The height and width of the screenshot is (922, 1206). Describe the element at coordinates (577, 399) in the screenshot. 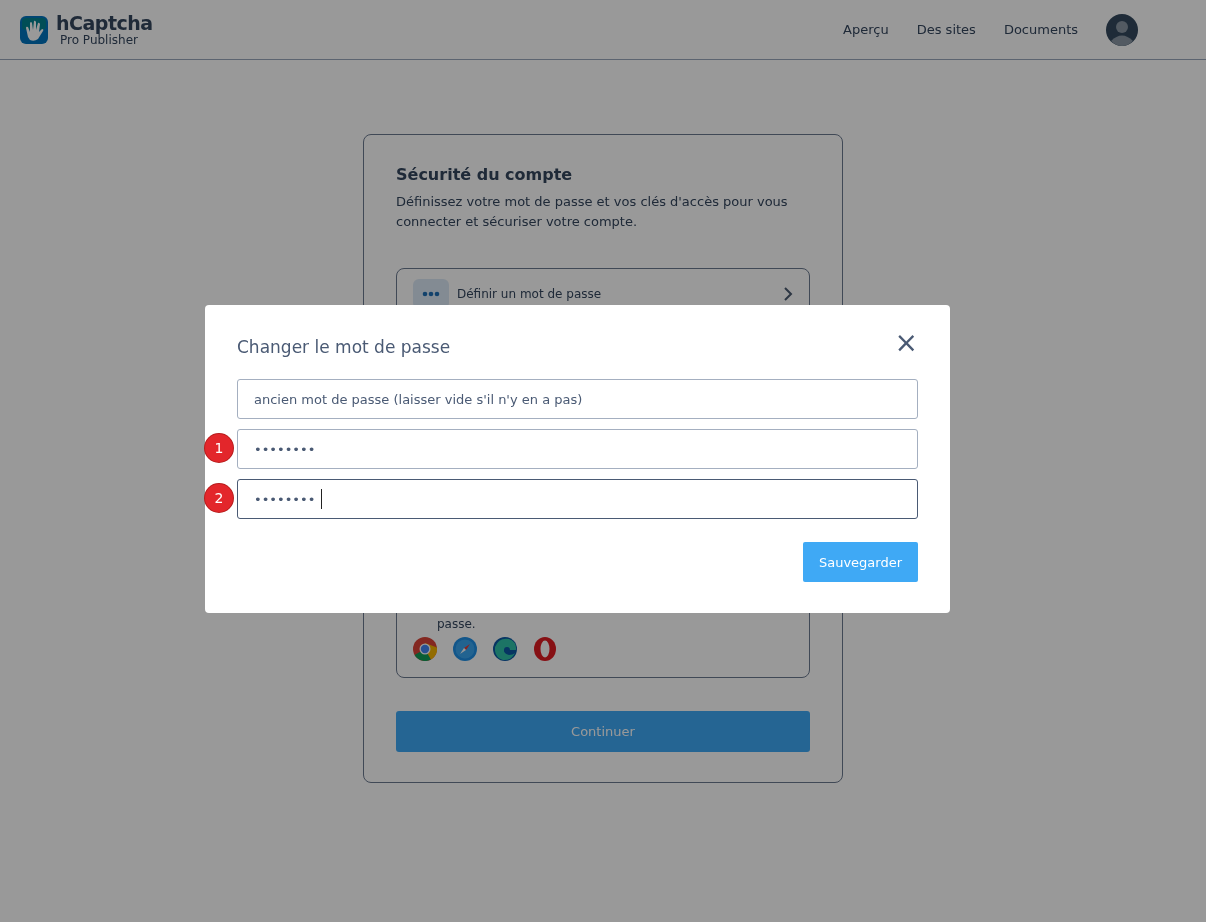

I see `password-field: ancien mot de passe (laisser vide s'il n'y en a pas)` at that location.